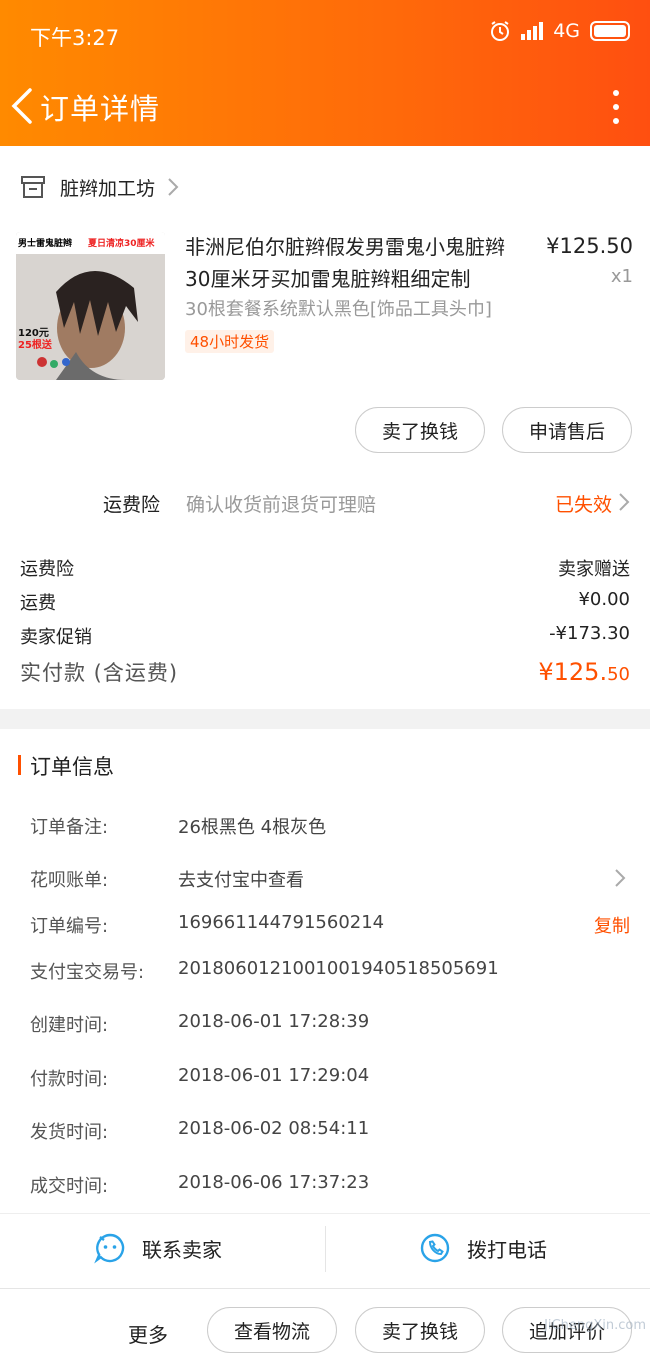  I want to click on product-sku: 30根套餐系统默认黑色[饰品工具头巾], so click(338, 309).